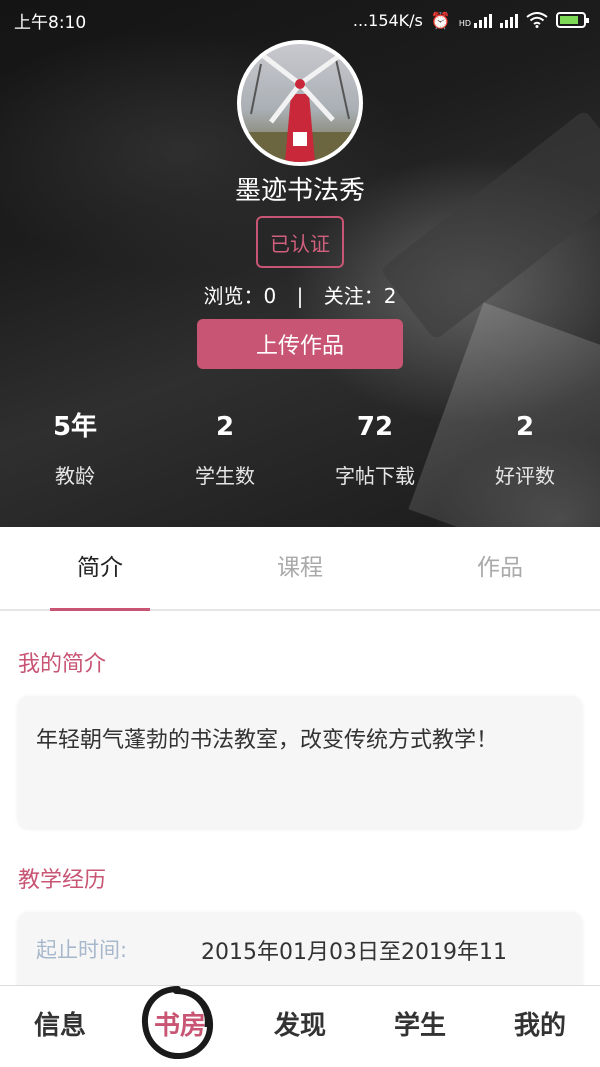  What do you see at coordinates (354, 952) in the screenshot?
I see `period-value: 2015年01月03日至2019年11` at bounding box center [354, 952].